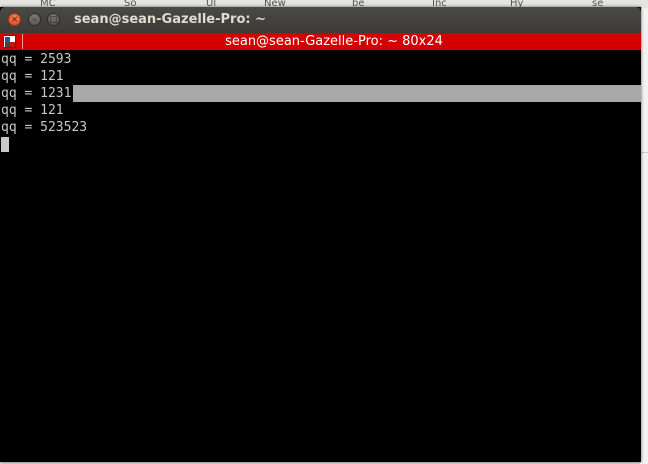  What do you see at coordinates (36, 93) in the screenshot?
I see `terminal-output-line: qq = 1231` at bounding box center [36, 93].